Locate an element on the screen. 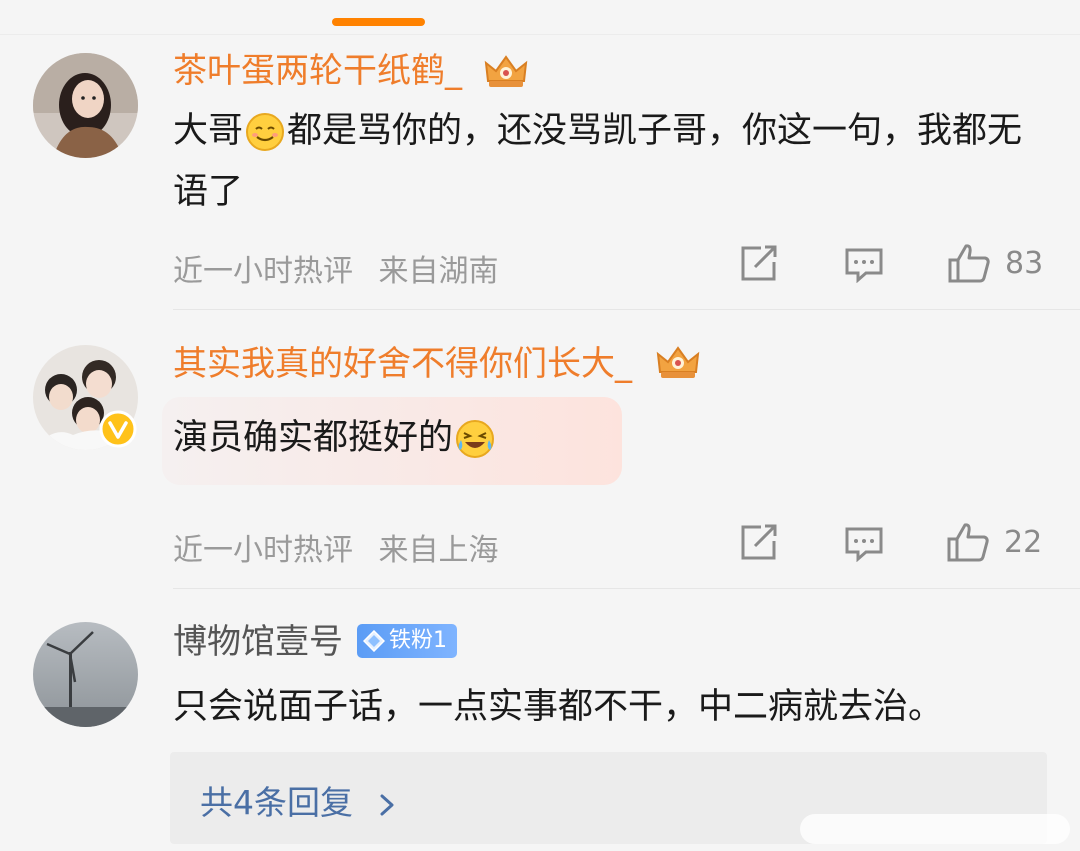  comment-location: 来自上海 is located at coordinates (438, 550).